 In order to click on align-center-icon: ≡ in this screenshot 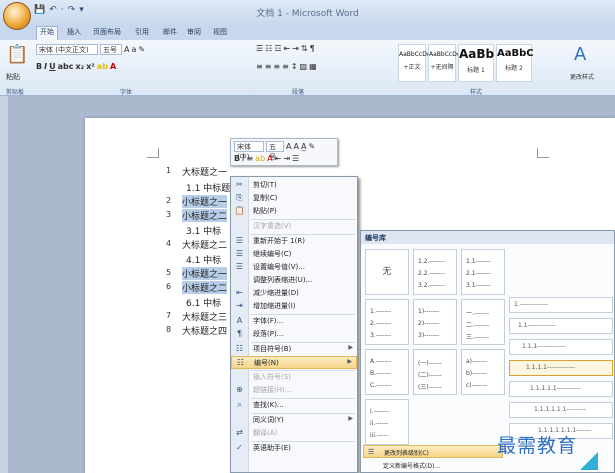, I will do `click(268, 66)`.